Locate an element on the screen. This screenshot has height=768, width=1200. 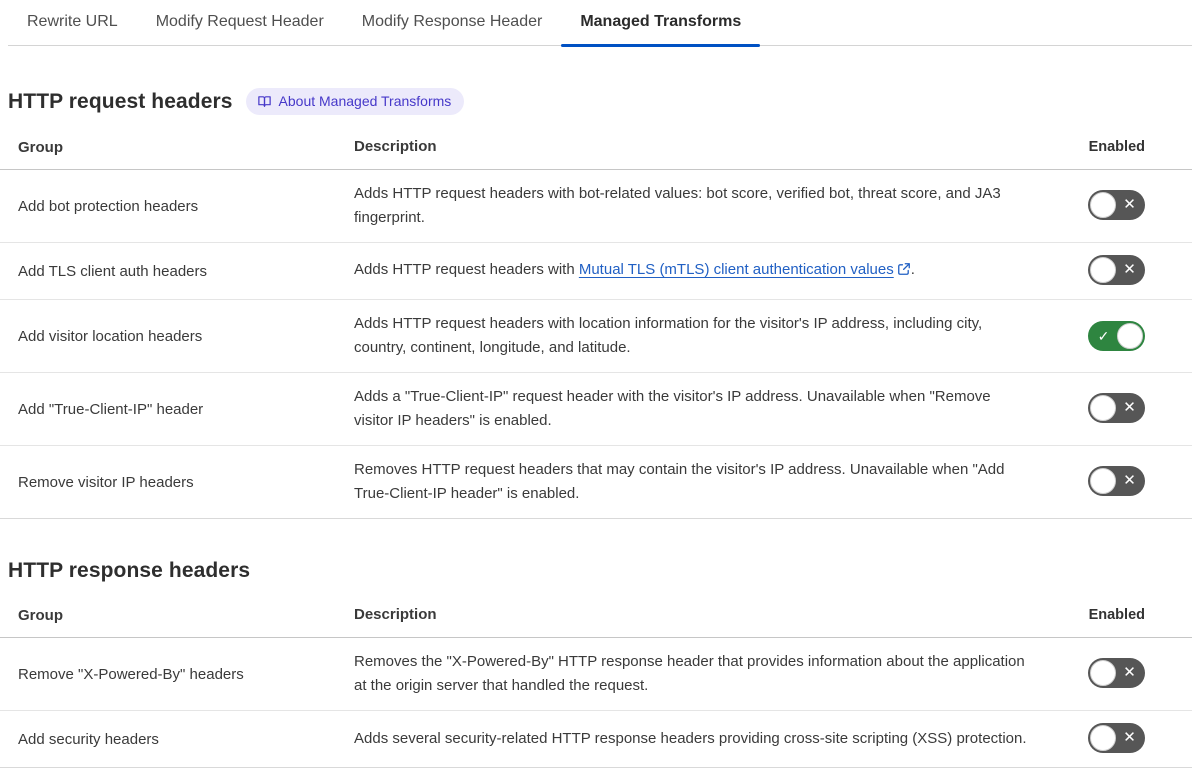
toggle-remove-x-powered-by-headers: ✕ is located at coordinates (1116, 673).